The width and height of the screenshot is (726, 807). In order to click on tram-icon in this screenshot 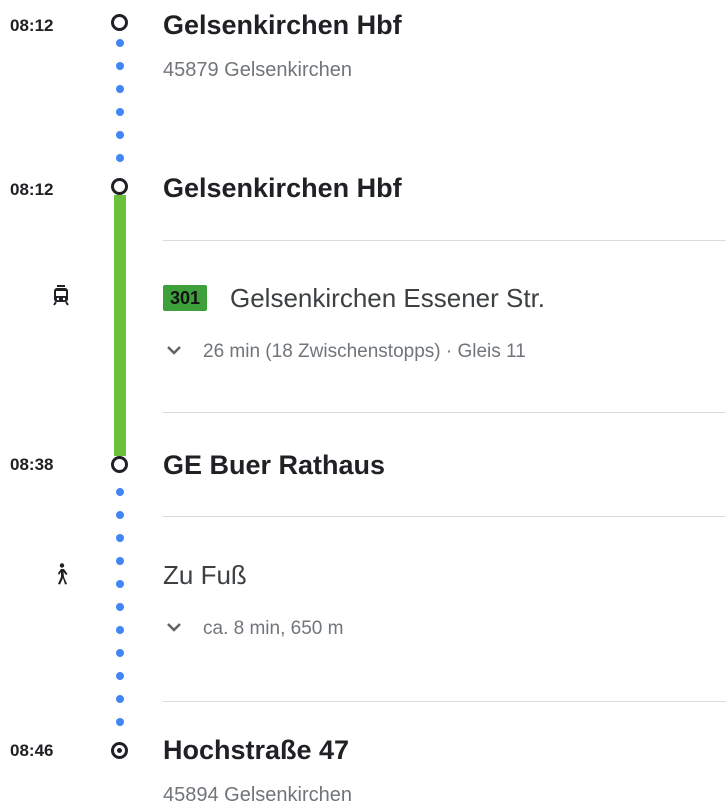, I will do `click(61, 295)`.